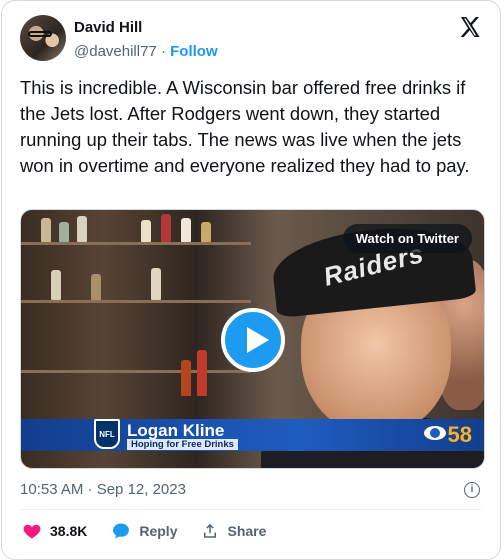 This screenshot has width=504, height=560. Describe the element at coordinates (69, 531) in the screenshot. I see `like-count: 38.8K` at that location.